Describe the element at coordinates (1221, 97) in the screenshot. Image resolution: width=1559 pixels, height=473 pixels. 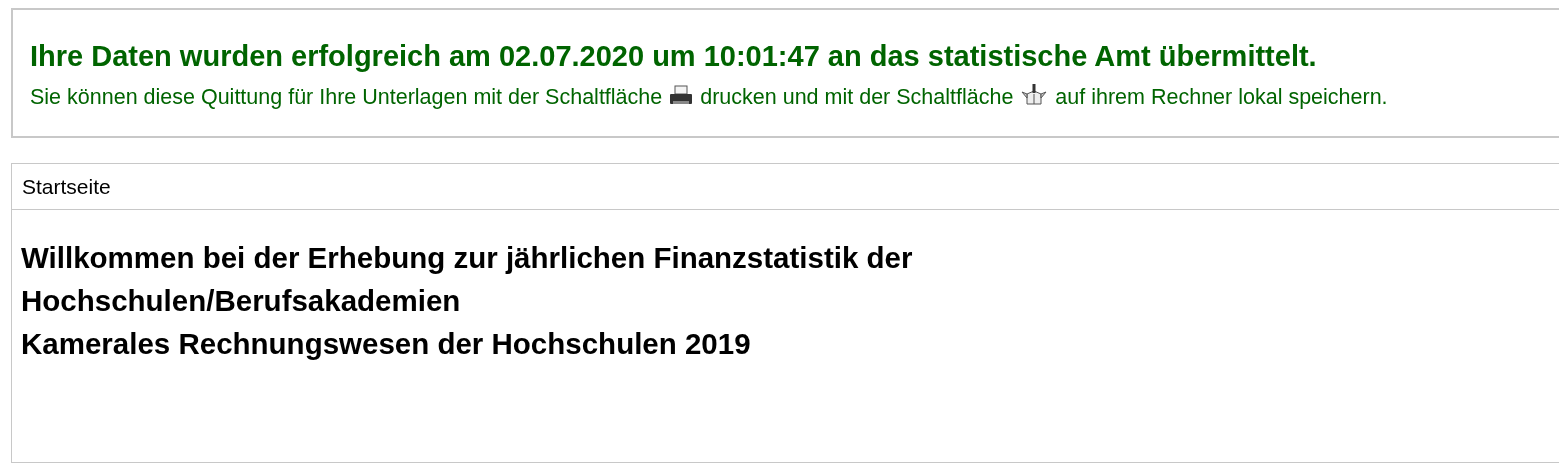
I see `receipt-instruction: auf ihrem Rechner lokal speichern.` at that location.